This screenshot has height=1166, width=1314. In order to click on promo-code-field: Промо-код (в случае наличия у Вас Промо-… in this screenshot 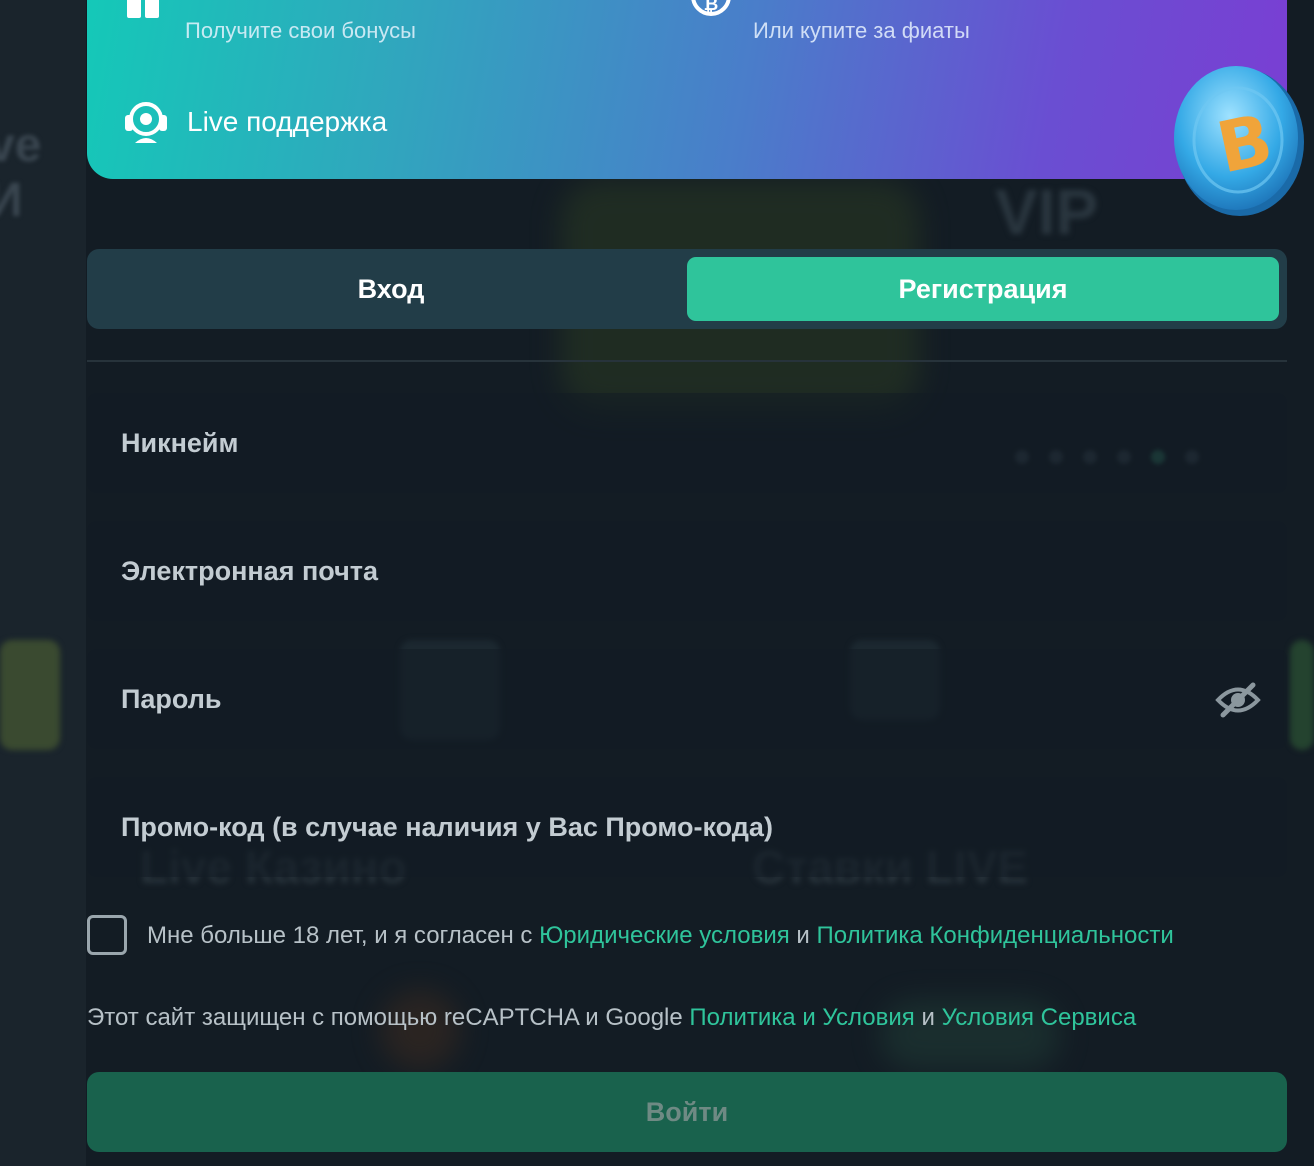, I will do `click(687, 827)`.